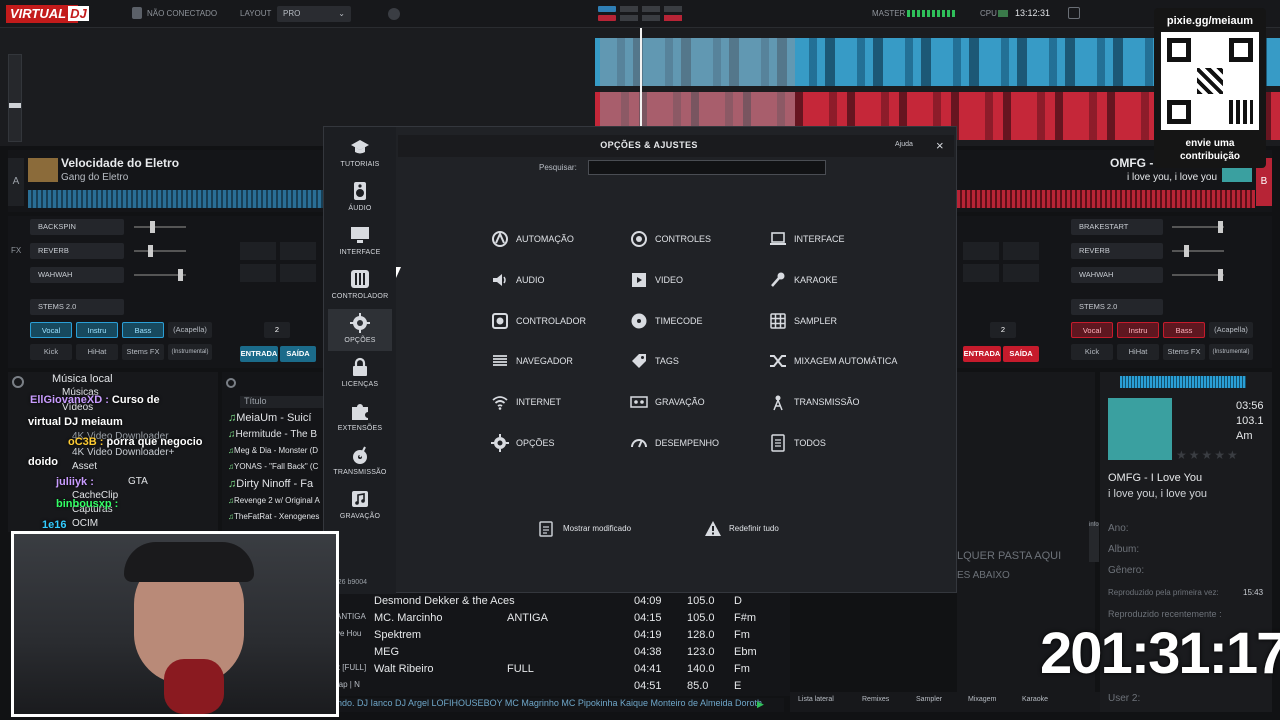  I want to click on nav-interface: INTERFACE, so click(360, 242).